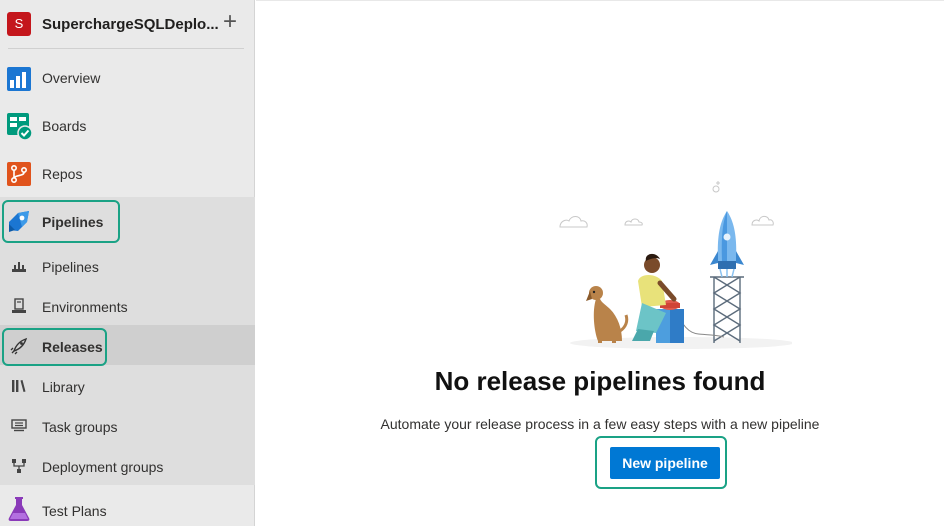 The width and height of the screenshot is (944, 526). I want to click on sidebar-item-label: Environments, so click(85, 307).